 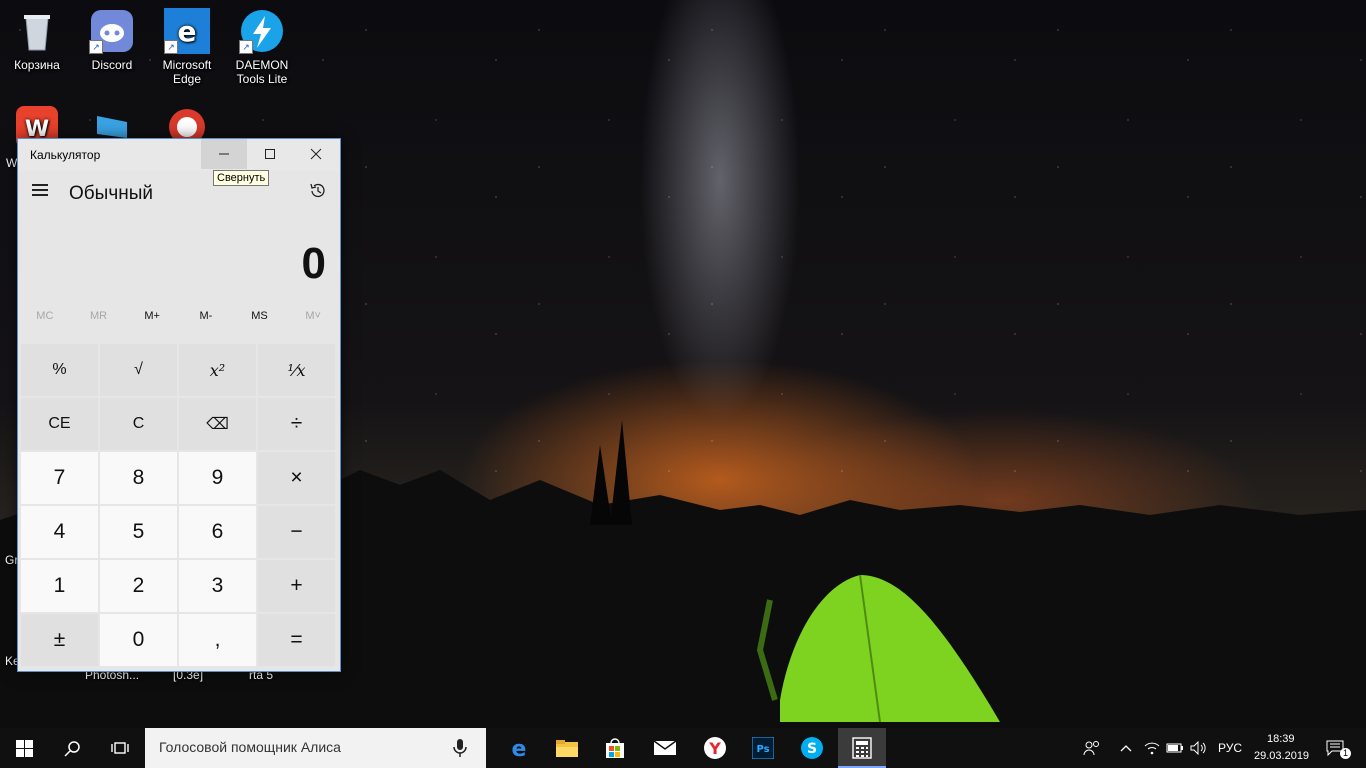 I want to click on volume-button, so click(x=1199, y=748).